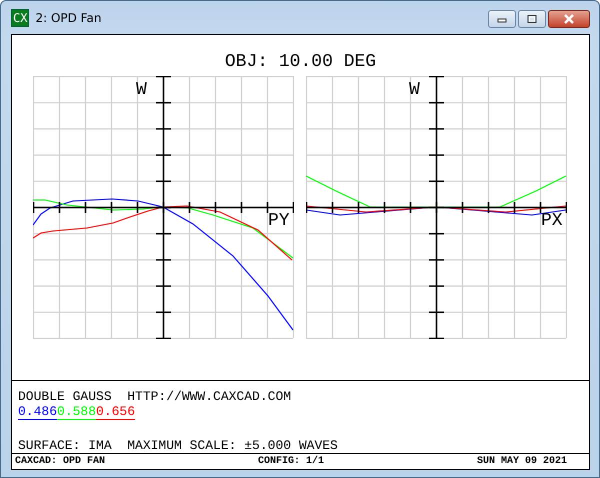 The image size is (600, 478). What do you see at coordinates (279, 221) in the screenshot?
I see `axis-label: PY` at bounding box center [279, 221].